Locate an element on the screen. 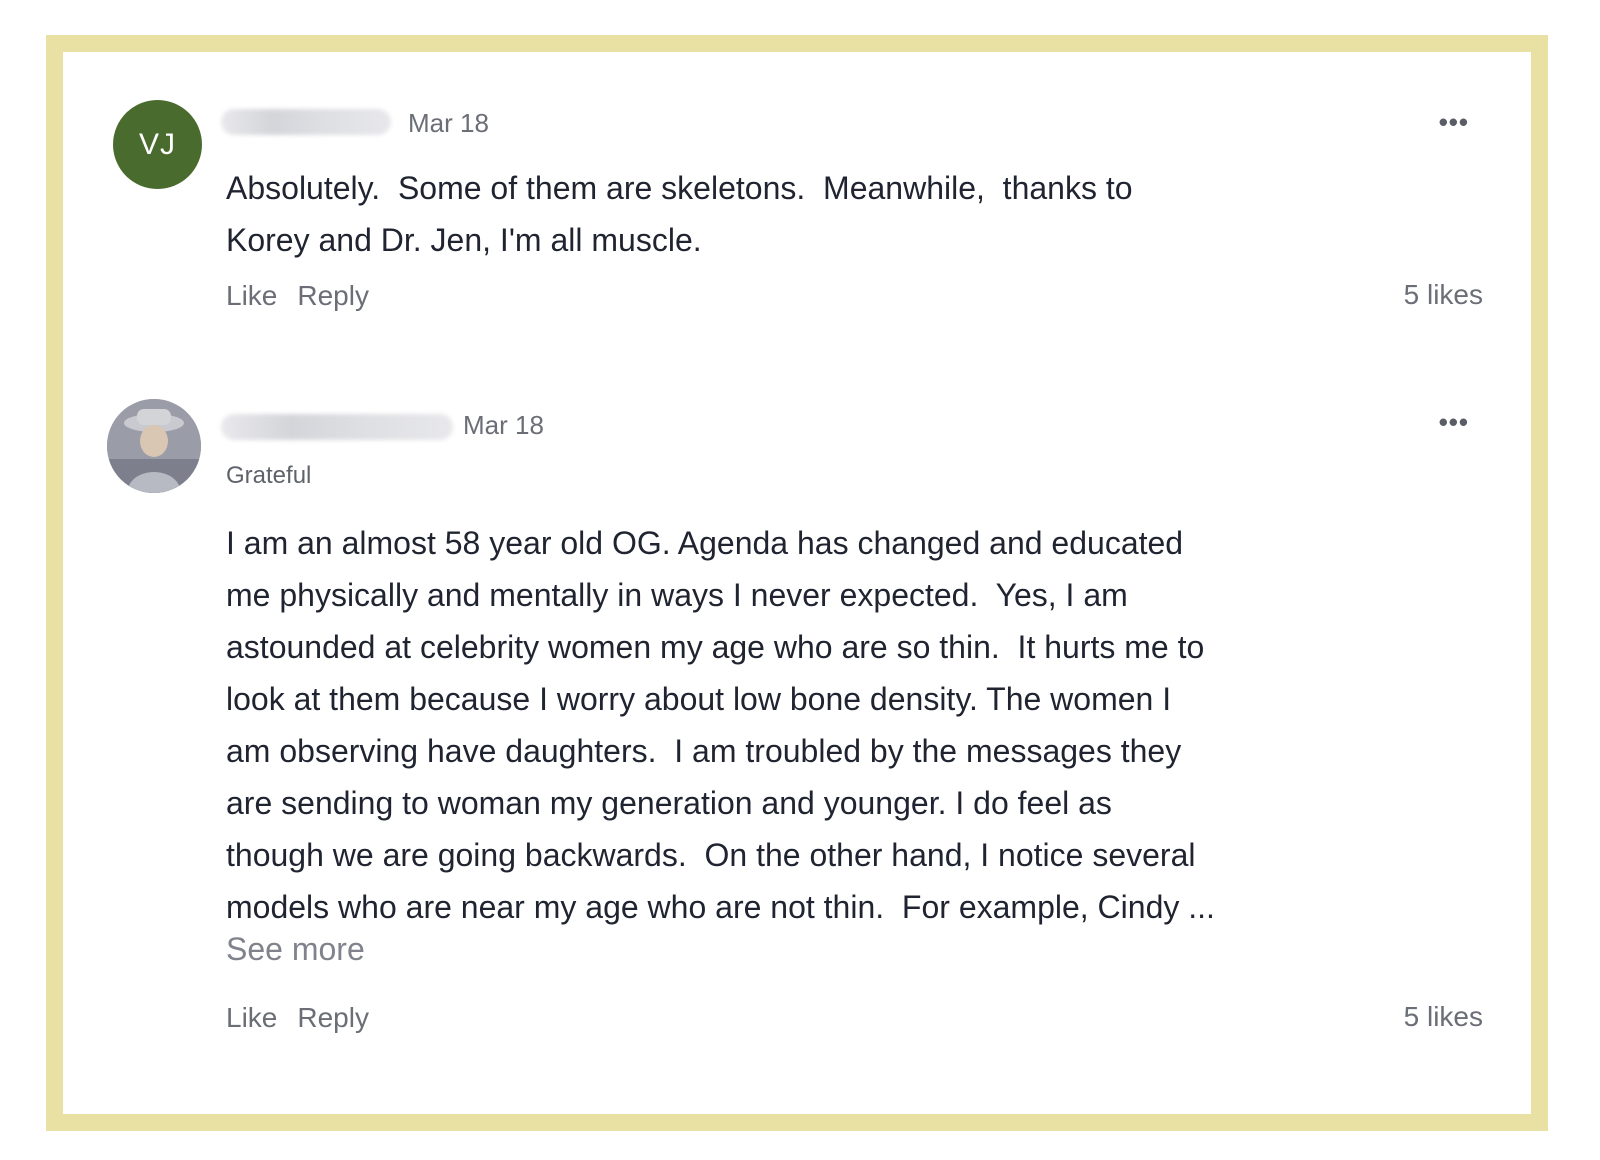 The height and width of the screenshot is (1160, 1600). see-more-link: See more is located at coordinates (295, 949).